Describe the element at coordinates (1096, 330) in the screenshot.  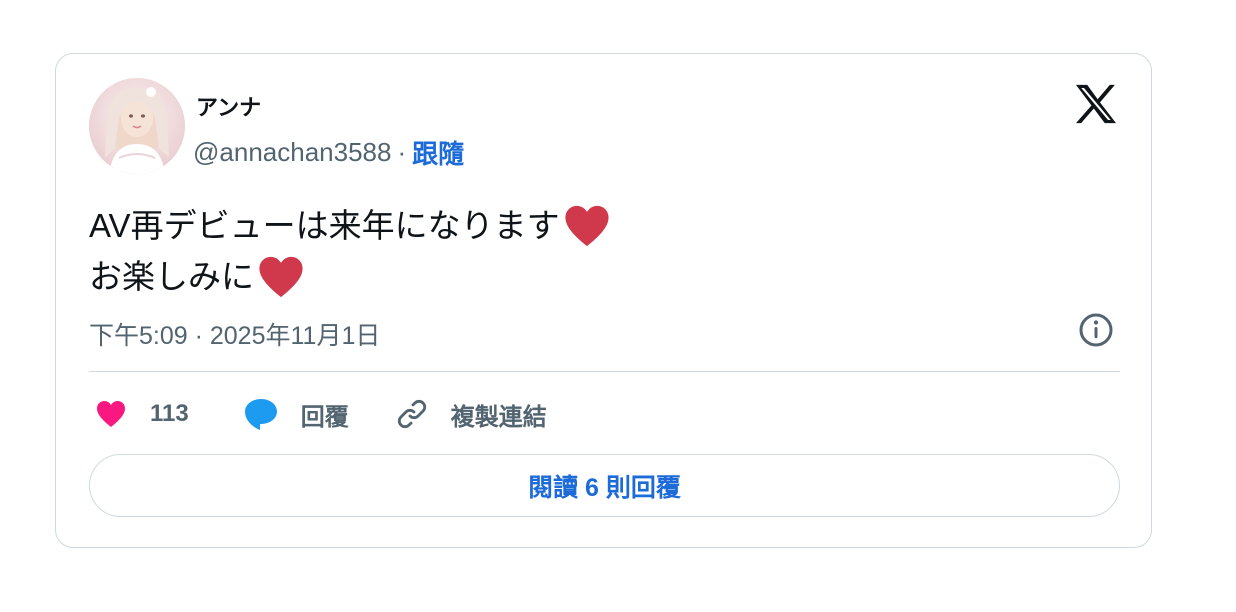
I see `info-icon` at that location.